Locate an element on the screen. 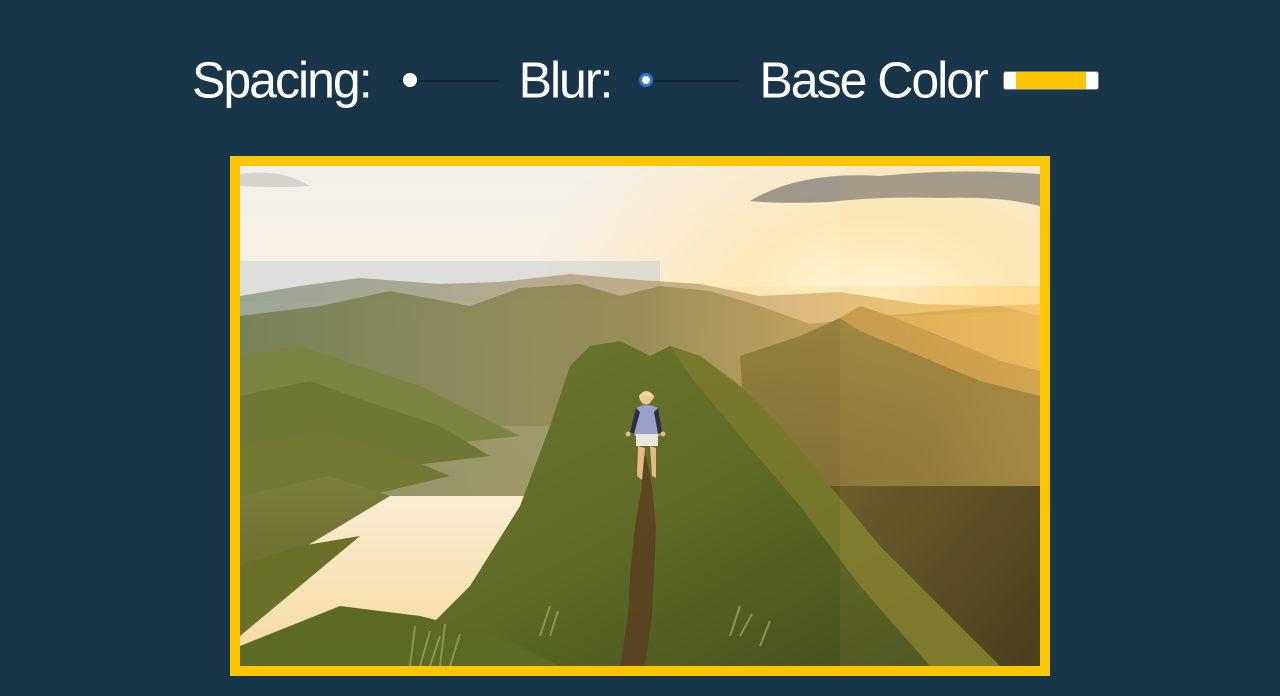 The height and width of the screenshot is (696, 1280). blur-slider-thumb is located at coordinates (646, 80).